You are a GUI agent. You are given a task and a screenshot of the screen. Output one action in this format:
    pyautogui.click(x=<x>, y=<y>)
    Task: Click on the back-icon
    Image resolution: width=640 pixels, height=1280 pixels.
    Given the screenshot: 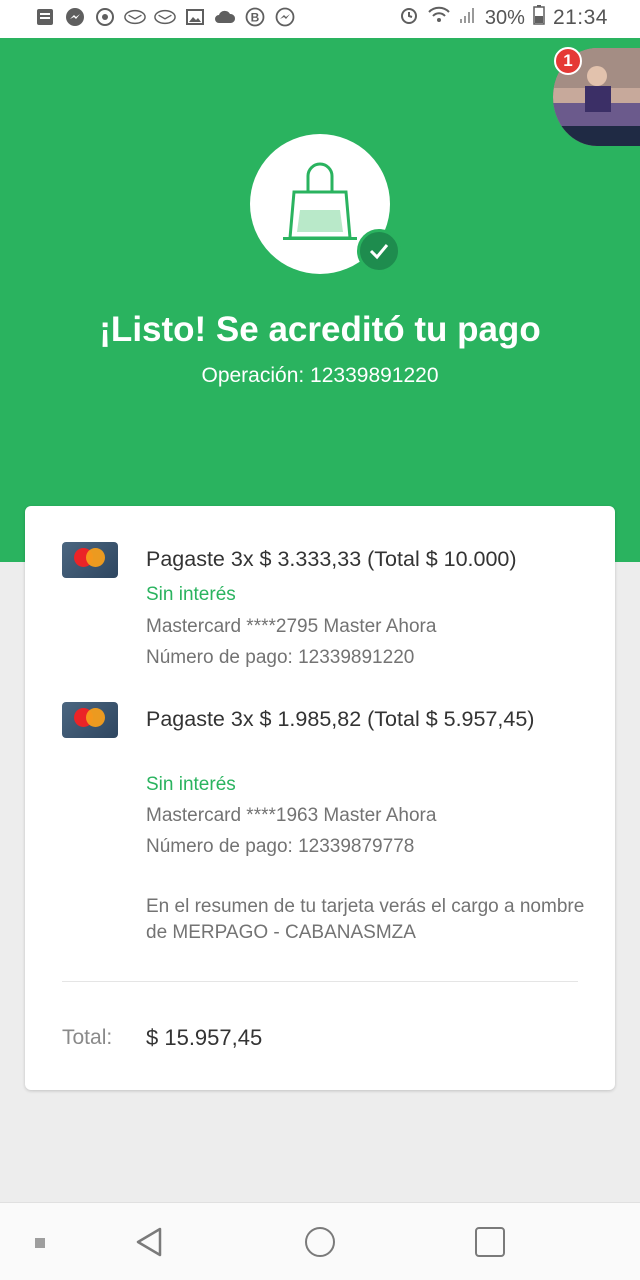 What is the action you would take?
    pyautogui.click(x=150, y=1242)
    